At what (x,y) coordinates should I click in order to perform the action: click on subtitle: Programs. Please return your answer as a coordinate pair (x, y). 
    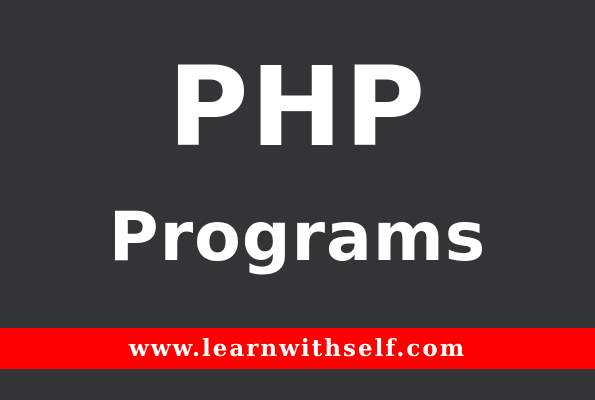
    Looking at the image, I should click on (297, 237).